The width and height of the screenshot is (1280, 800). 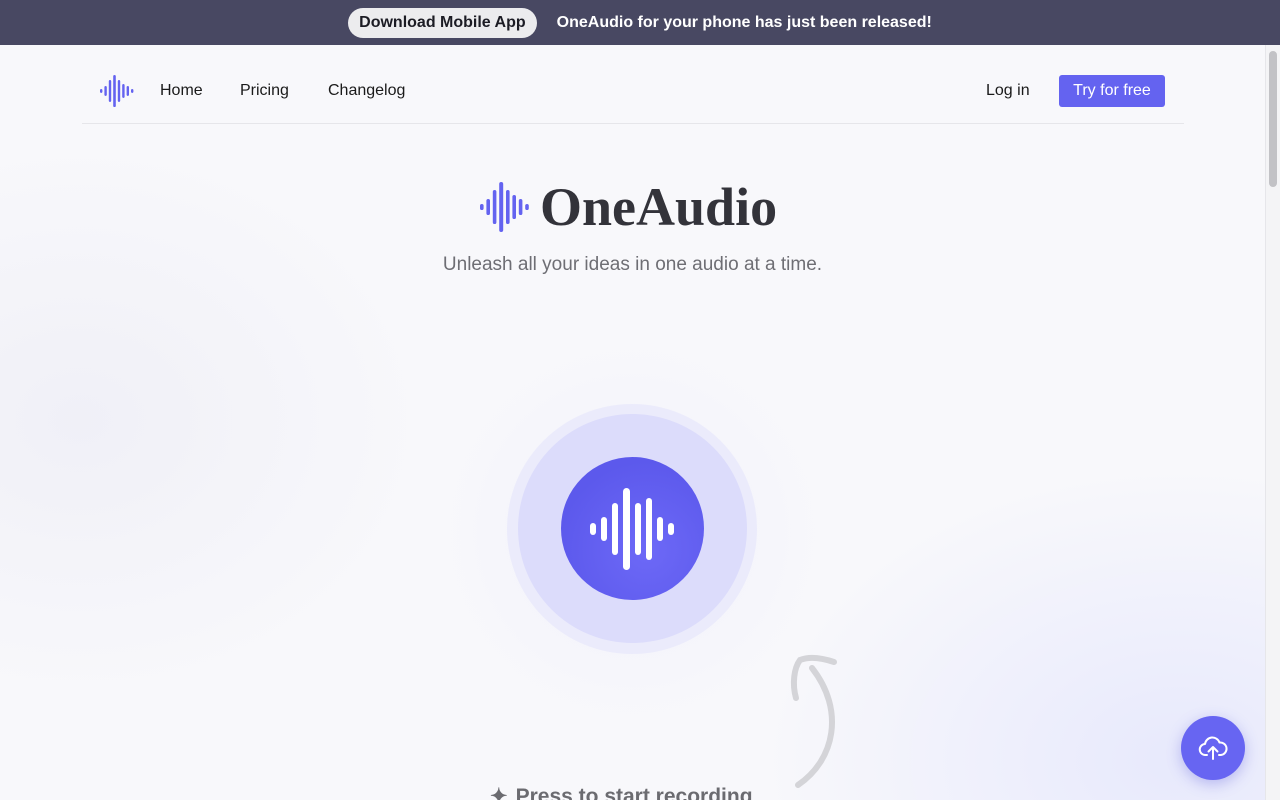 What do you see at coordinates (1008, 91) in the screenshot?
I see `login-link: Log in` at bounding box center [1008, 91].